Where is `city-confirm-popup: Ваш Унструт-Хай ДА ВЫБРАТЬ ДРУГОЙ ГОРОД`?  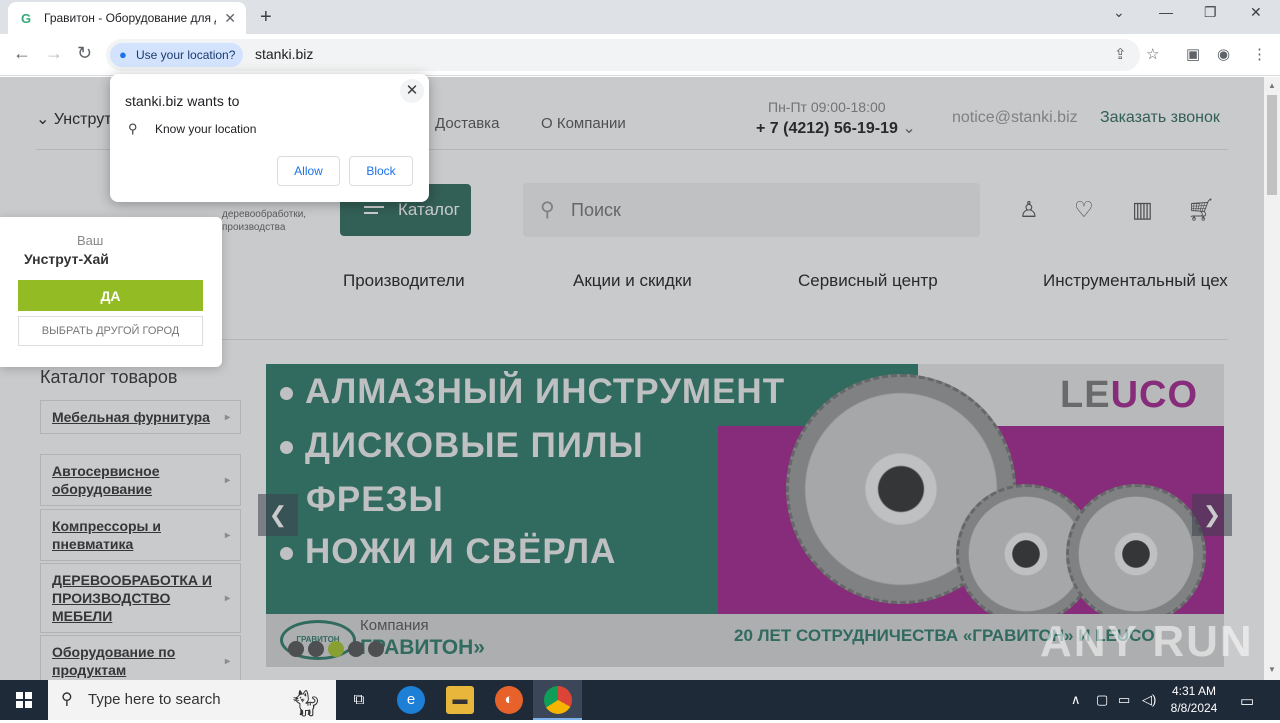 city-confirm-popup: Ваш Унструт-Хай ДА ВЫБРАТЬ ДРУГОЙ ГОРОД is located at coordinates (111, 292).